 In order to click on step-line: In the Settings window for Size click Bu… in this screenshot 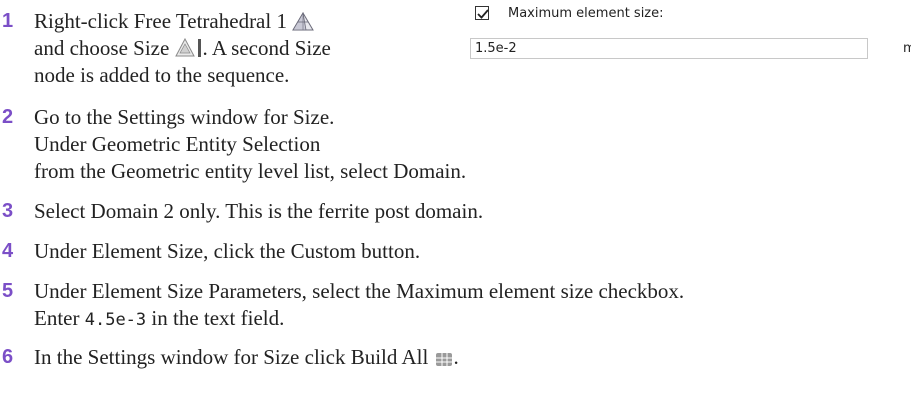, I will do `click(246, 359)`.